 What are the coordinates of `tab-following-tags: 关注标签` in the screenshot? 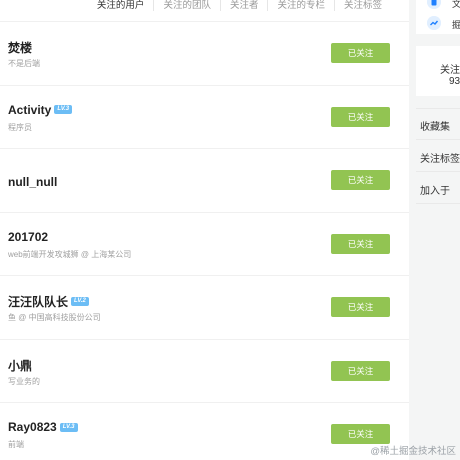 It's located at (362, 5).